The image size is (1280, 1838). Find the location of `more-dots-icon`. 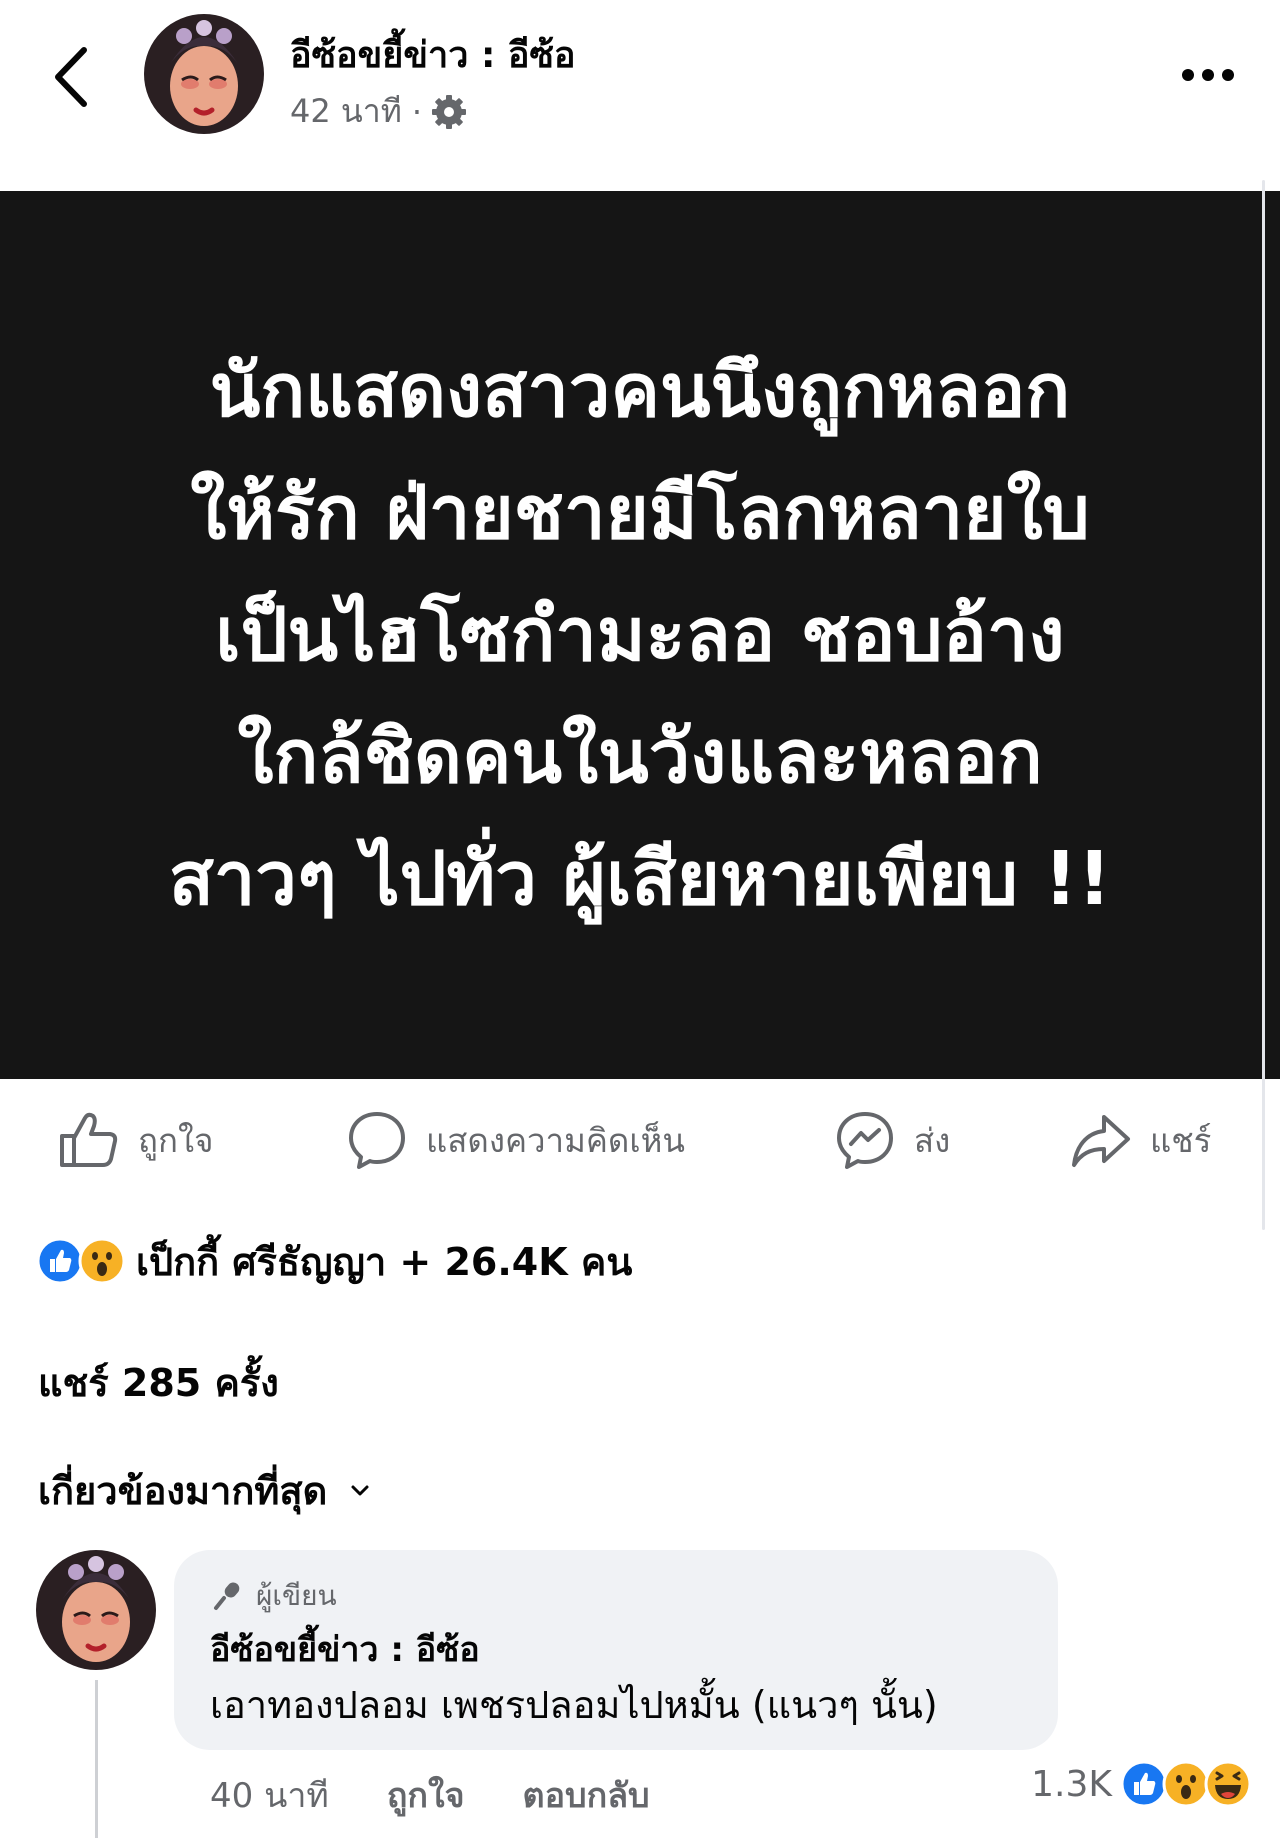

more-dots-icon is located at coordinates (1208, 75).